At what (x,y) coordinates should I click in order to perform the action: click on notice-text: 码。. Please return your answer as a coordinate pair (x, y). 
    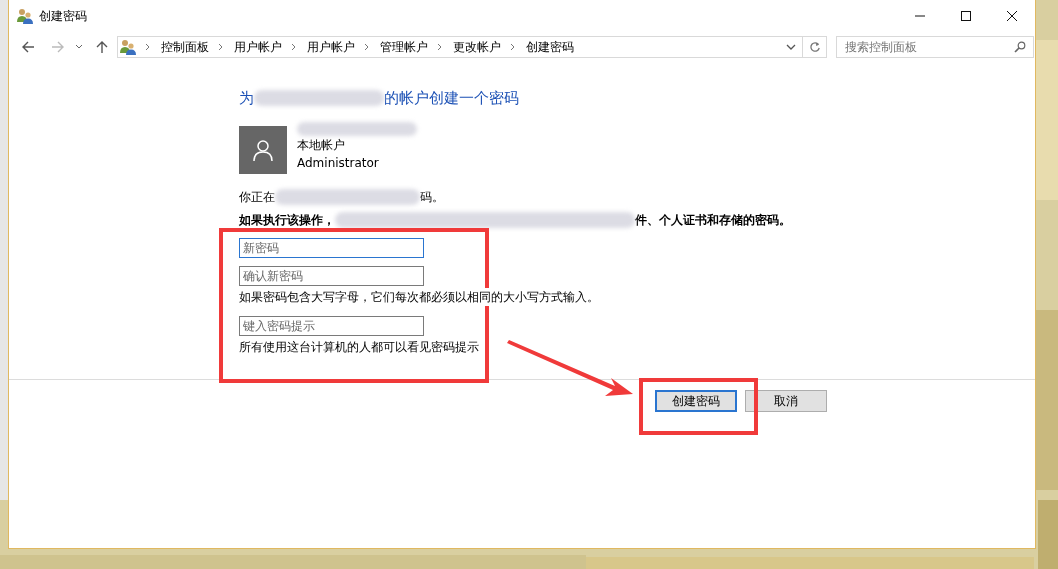
    Looking at the image, I should click on (432, 197).